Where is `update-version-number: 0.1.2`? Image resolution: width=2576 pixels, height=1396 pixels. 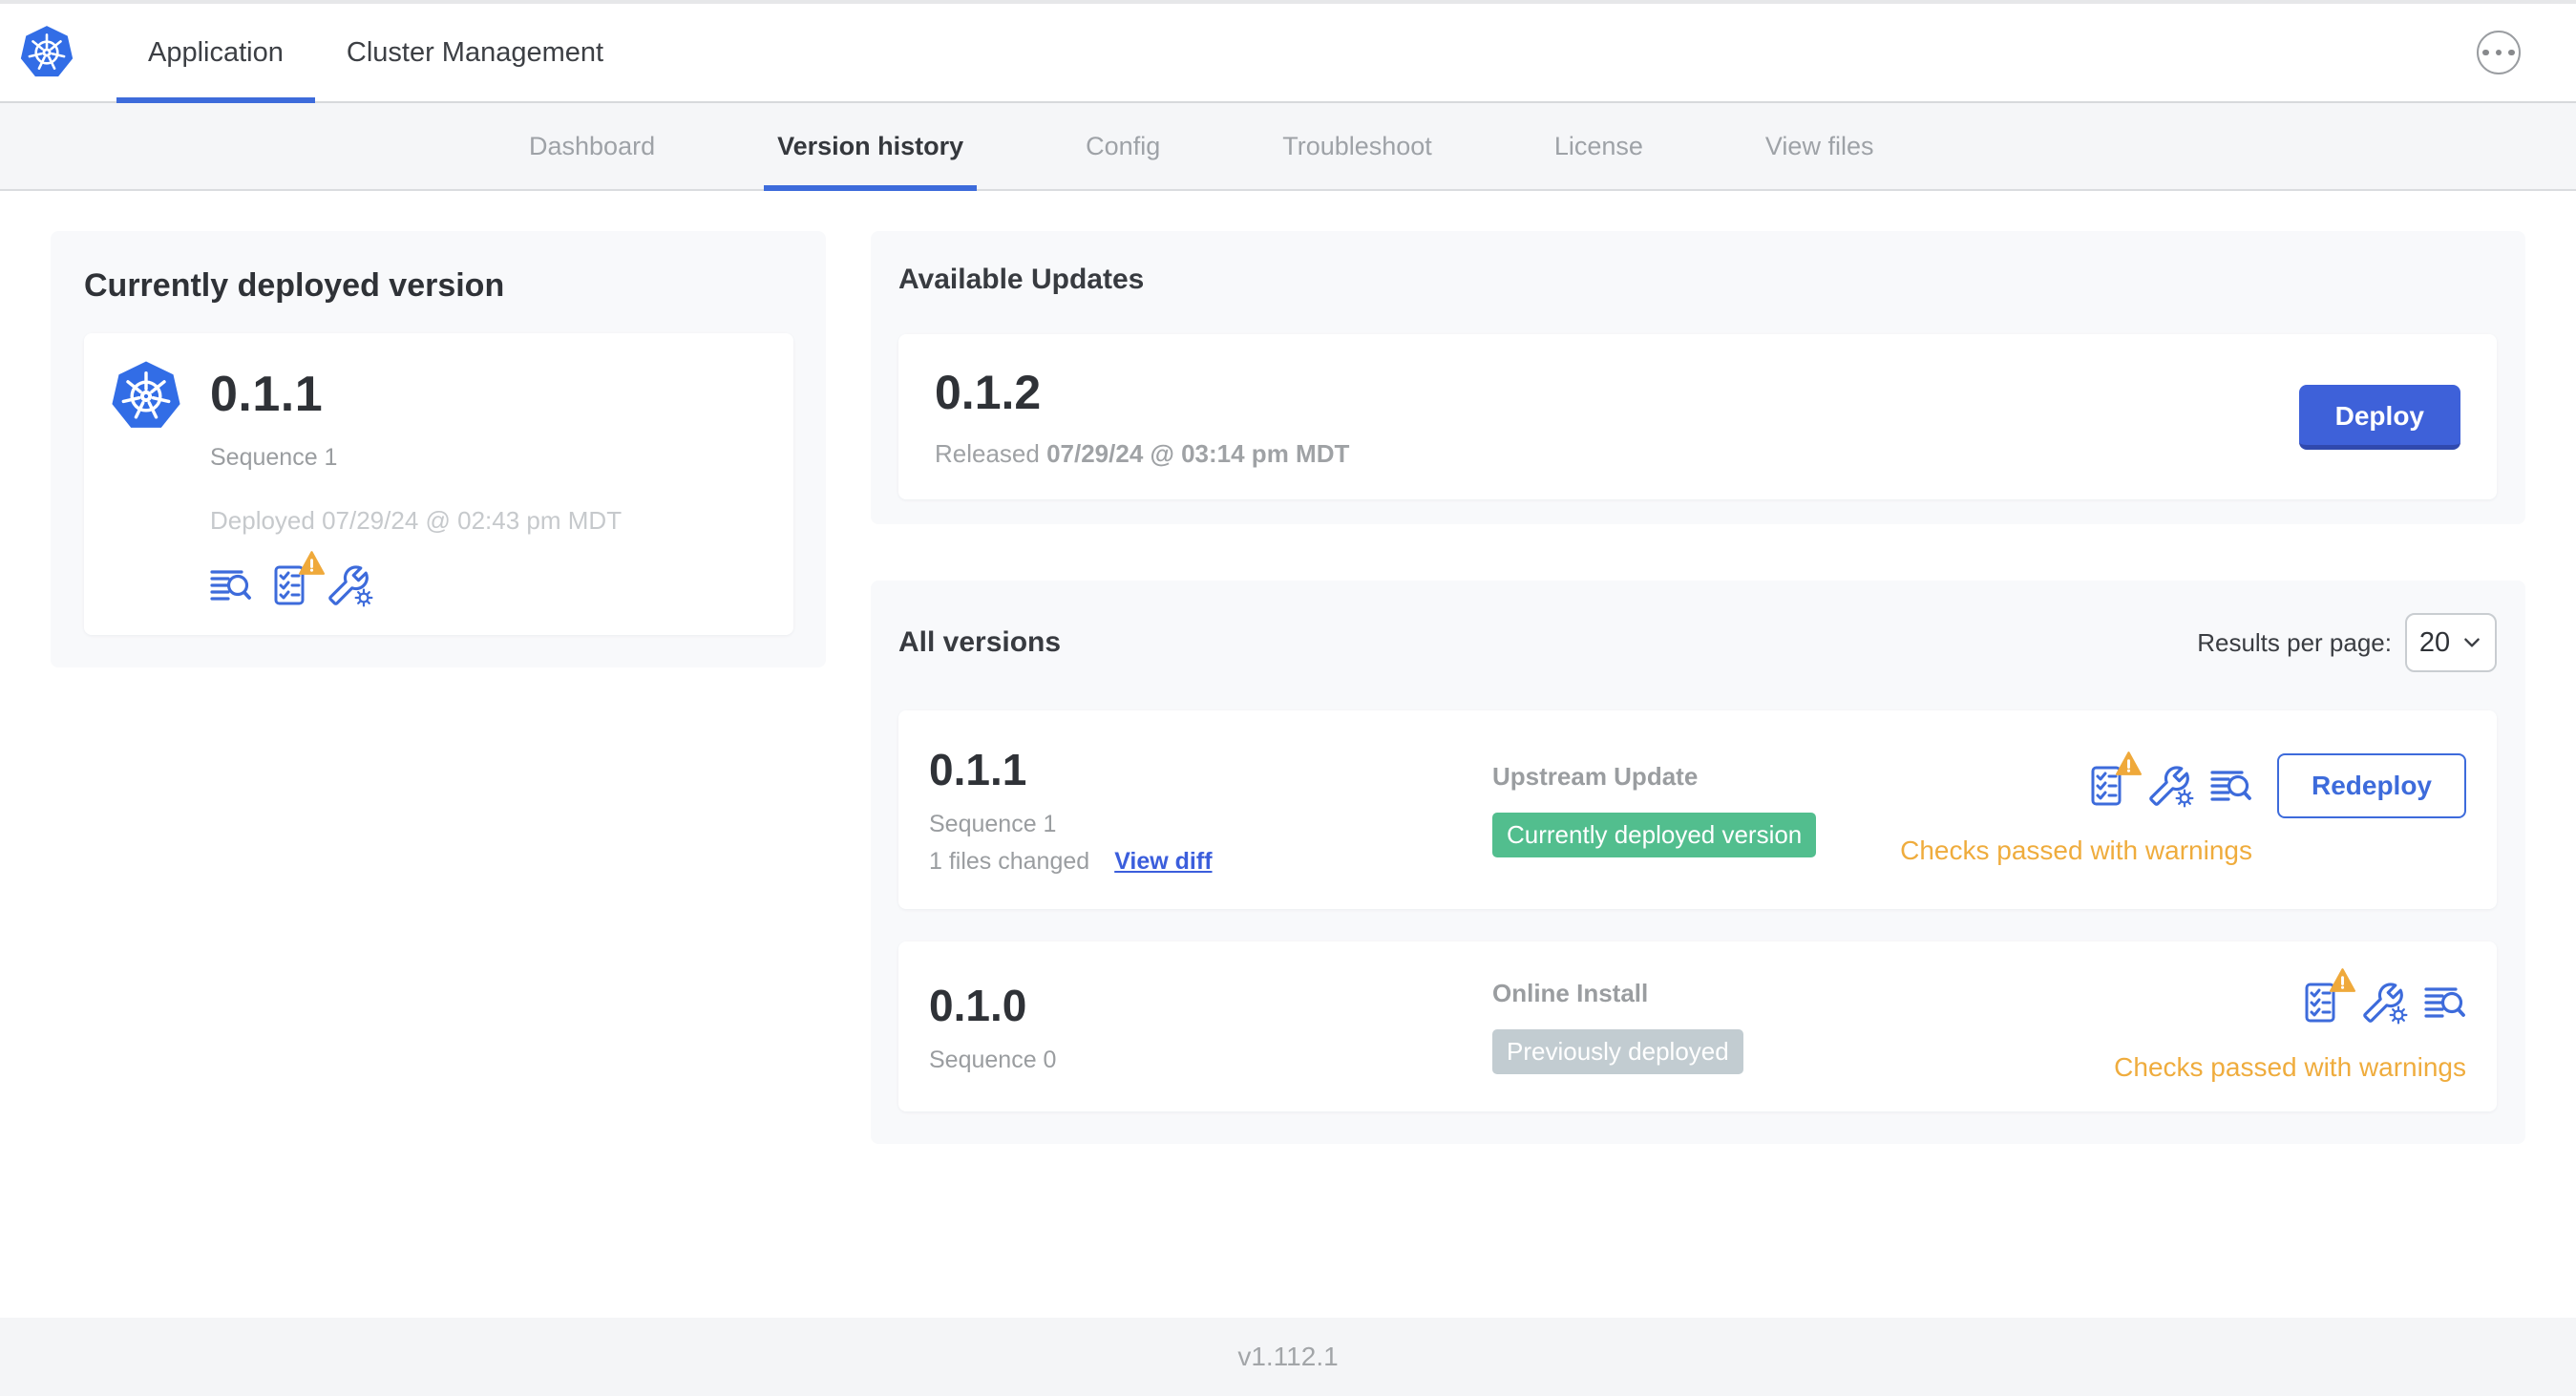 update-version-number: 0.1.2 is located at coordinates (988, 392).